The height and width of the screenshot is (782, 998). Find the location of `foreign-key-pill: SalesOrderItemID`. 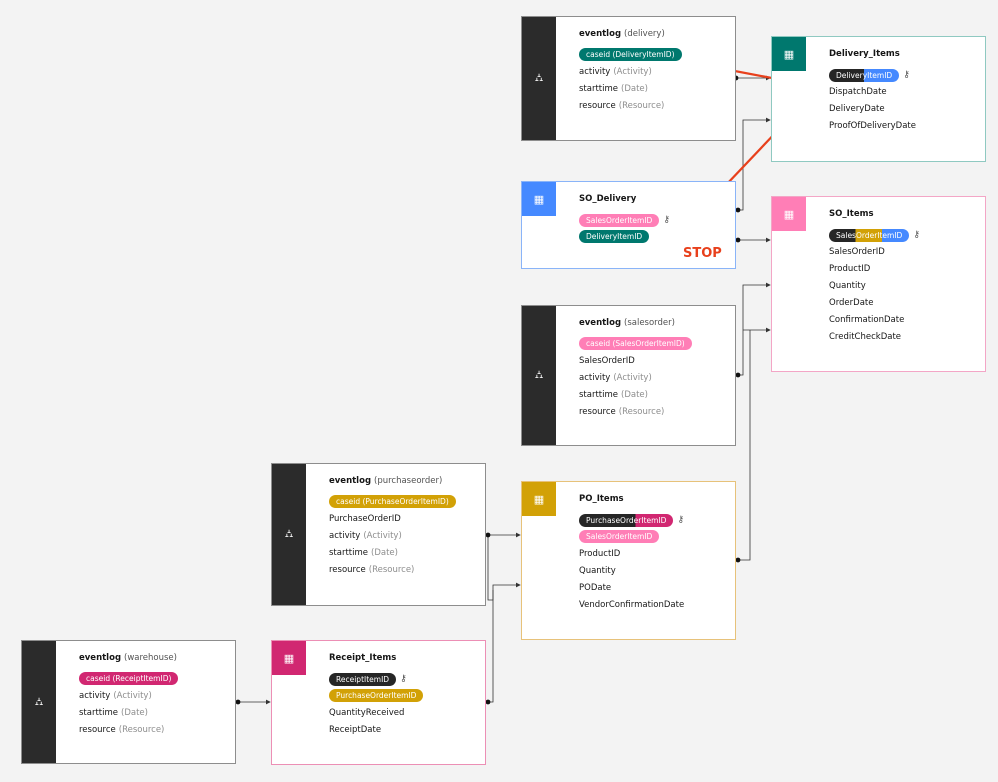

foreign-key-pill: SalesOrderItemID is located at coordinates (619, 220).